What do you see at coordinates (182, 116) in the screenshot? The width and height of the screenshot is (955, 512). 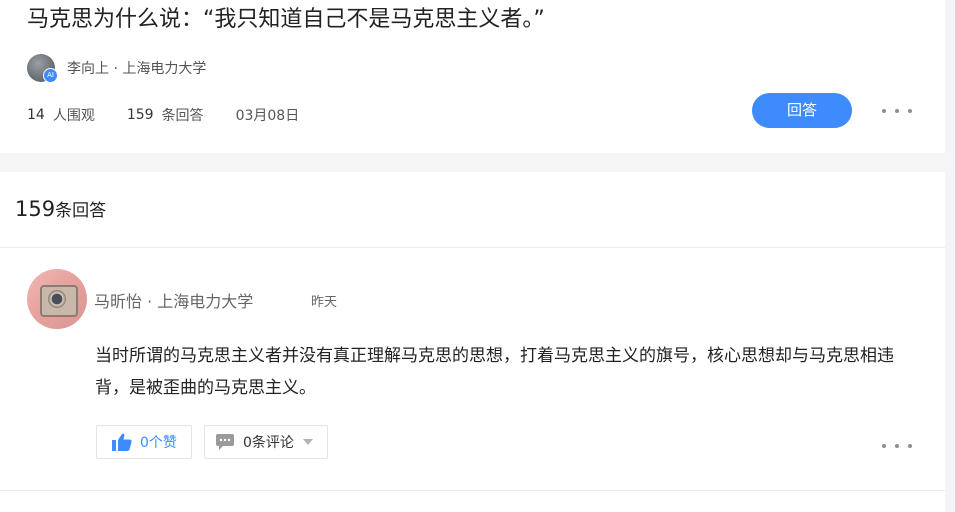 I see `answers-label: 条回答` at bounding box center [182, 116].